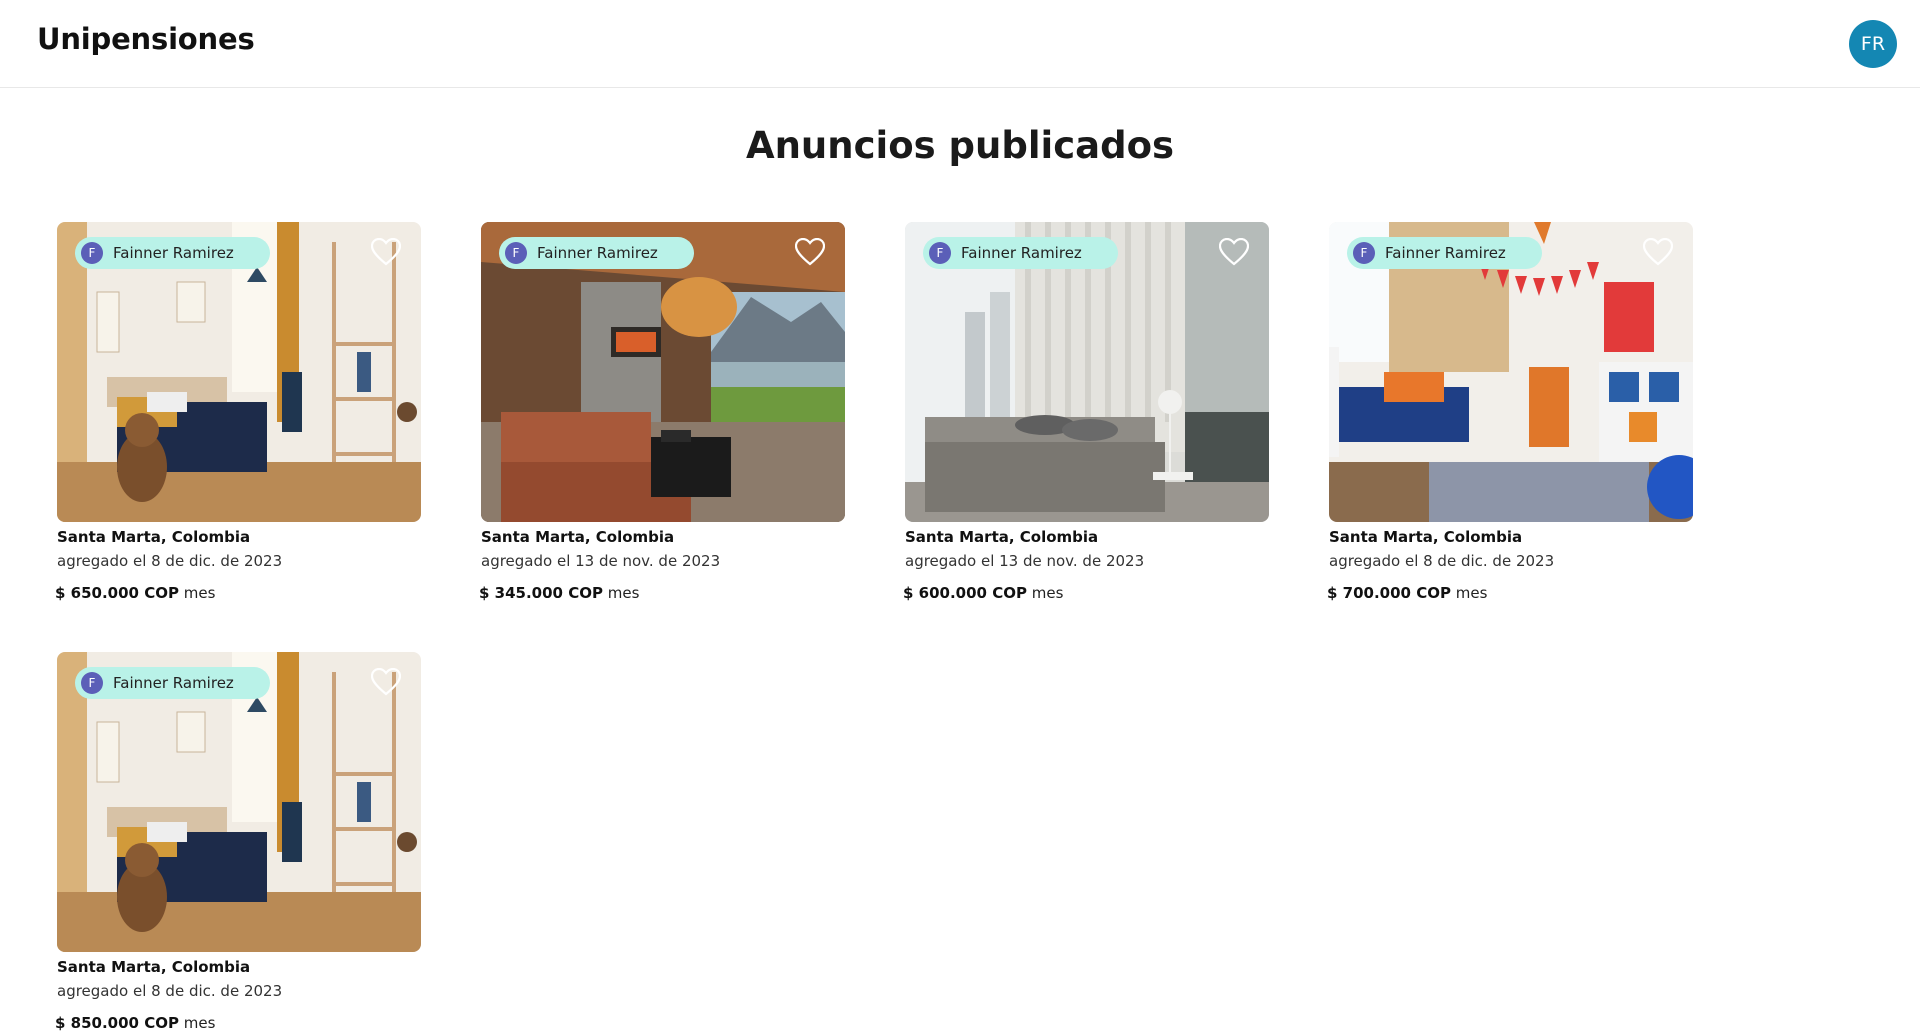  What do you see at coordinates (1873, 44) in the screenshot?
I see `user-avatar: FR` at bounding box center [1873, 44].